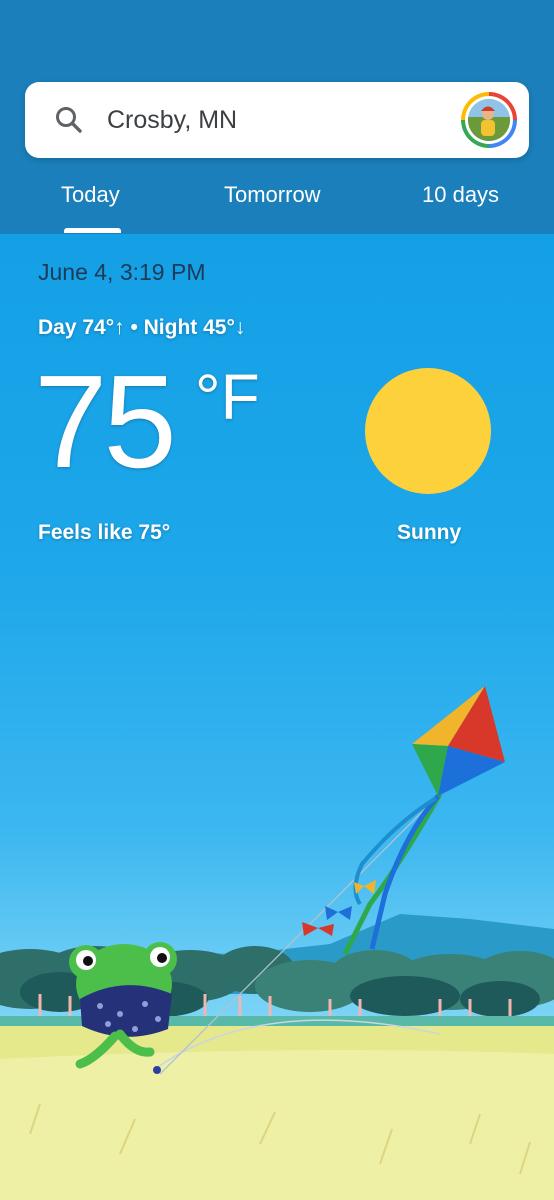 The width and height of the screenshot is (554, 1200). What do you see at coordinates (428, 431) in the screenshot?
I see `sun-icon` at bounding box center [428, 431].